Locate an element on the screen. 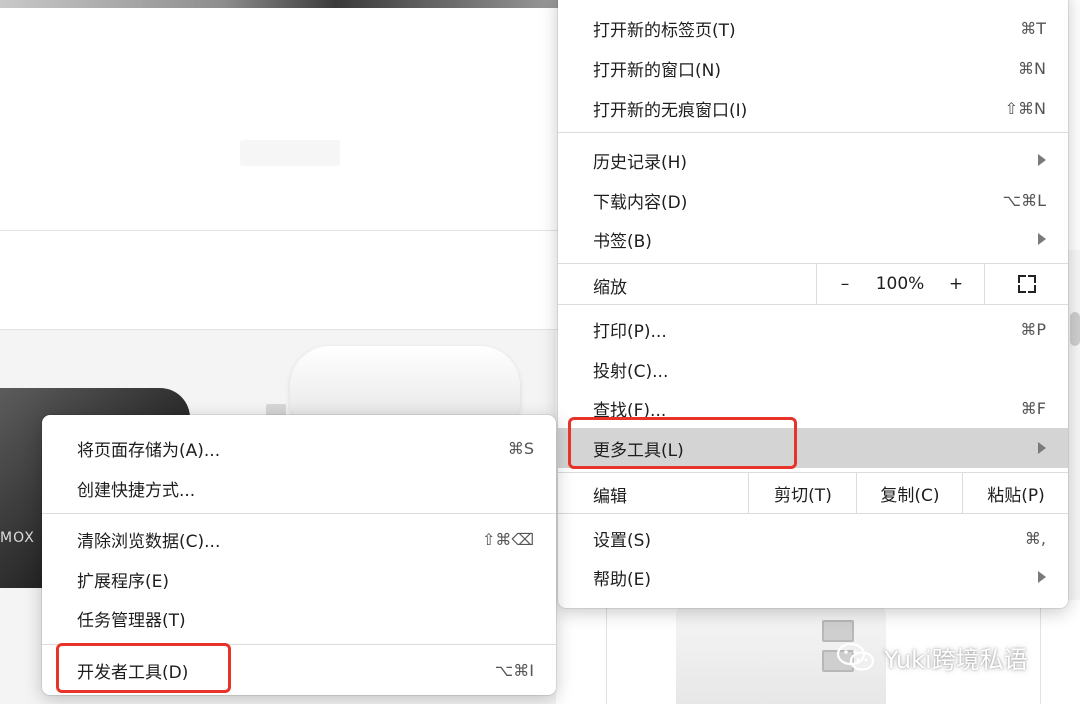 Image resolution: width=1080 pixels, height=704 pixels. fullscreen-button is located at coordinates (1026, 284).